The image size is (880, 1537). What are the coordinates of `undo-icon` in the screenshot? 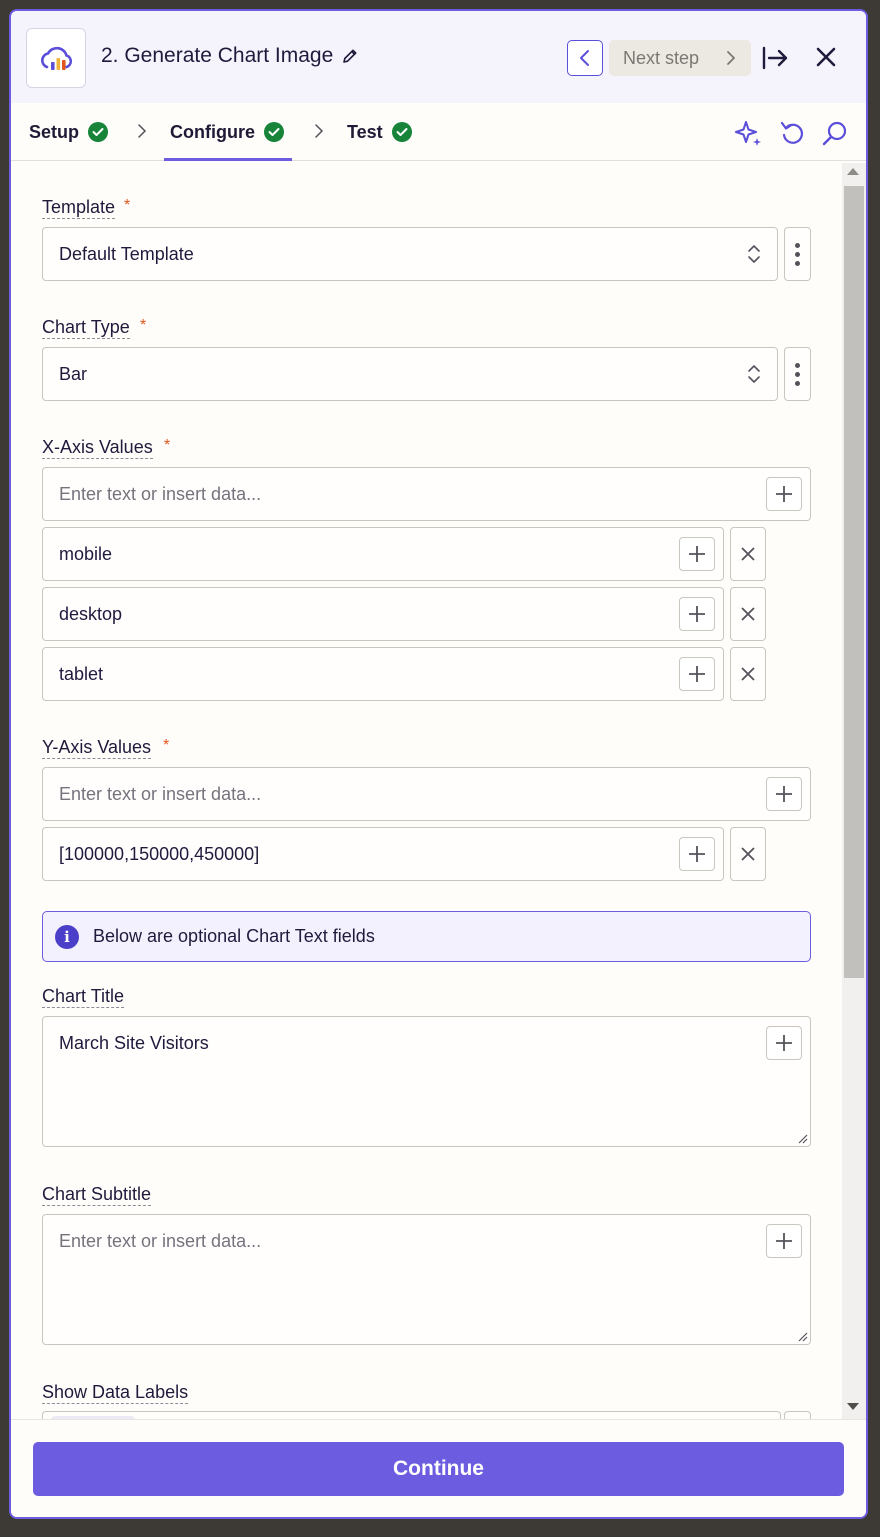 It's located at (793, 133).